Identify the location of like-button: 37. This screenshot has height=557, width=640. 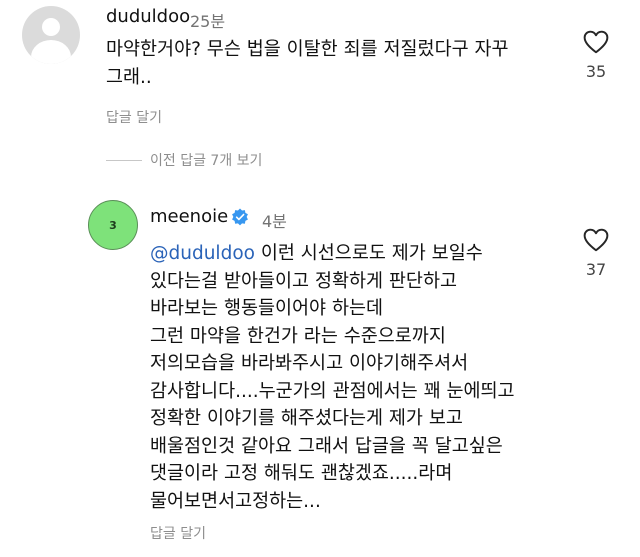
(596, 253).